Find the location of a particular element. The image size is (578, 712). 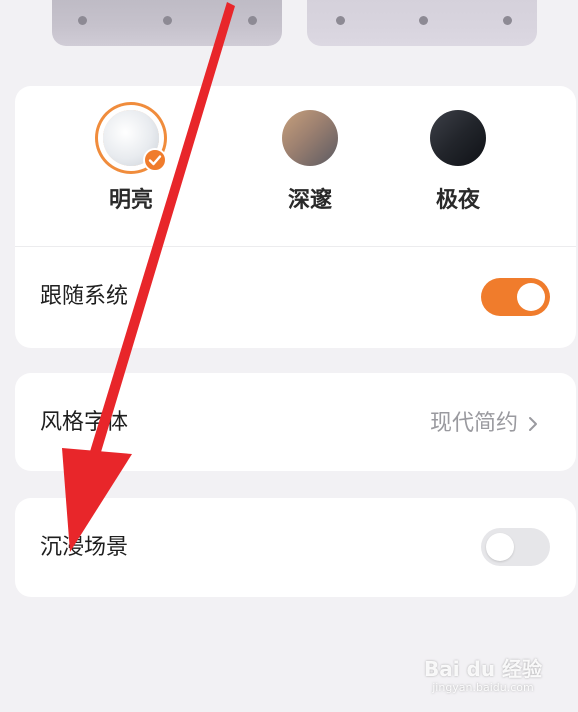

baidu-watermark: Bai du 经验 jingyan.baidu.com is located at coordinates (483, 675).